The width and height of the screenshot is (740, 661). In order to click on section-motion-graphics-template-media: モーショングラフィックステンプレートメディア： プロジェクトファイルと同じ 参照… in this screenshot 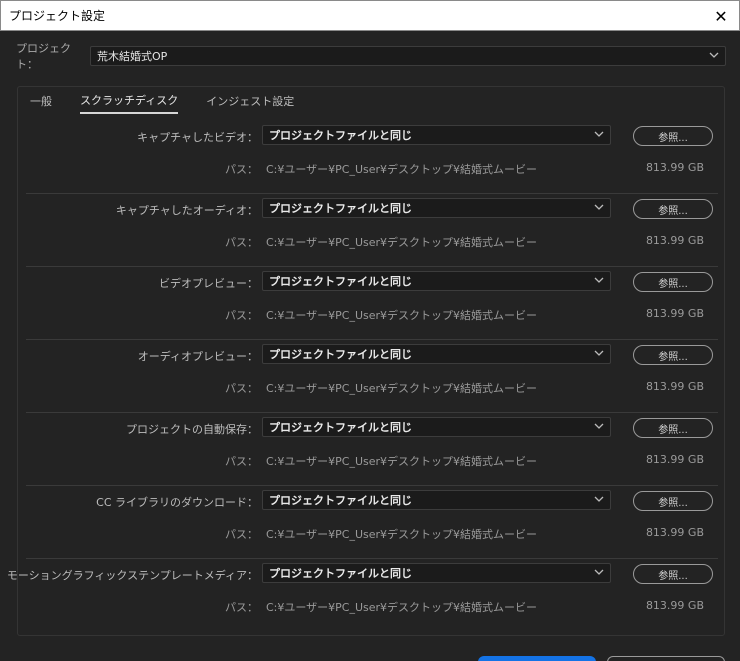, I will do `click(362, 595)`.